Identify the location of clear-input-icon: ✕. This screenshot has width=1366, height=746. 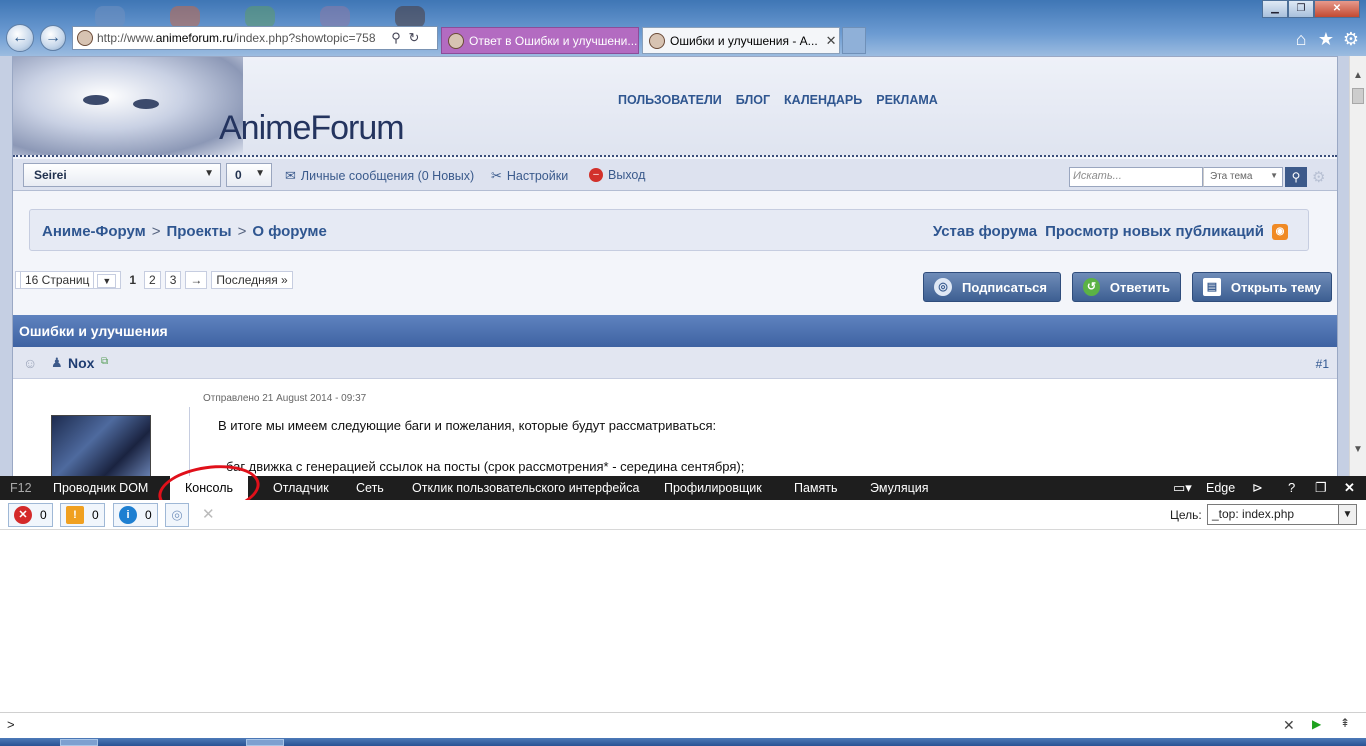
(1289, 725).